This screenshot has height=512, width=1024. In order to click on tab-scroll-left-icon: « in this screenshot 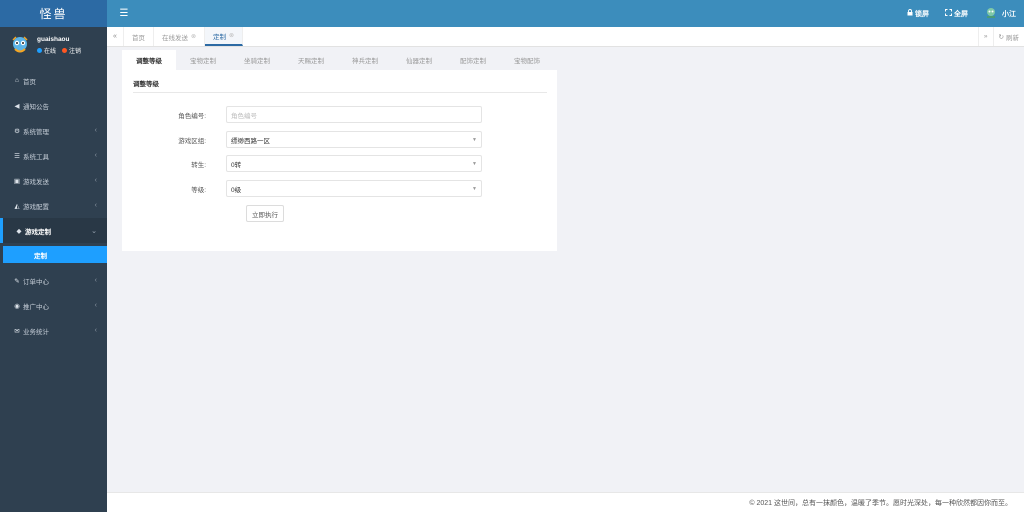, I will do `click(115, 36)`.